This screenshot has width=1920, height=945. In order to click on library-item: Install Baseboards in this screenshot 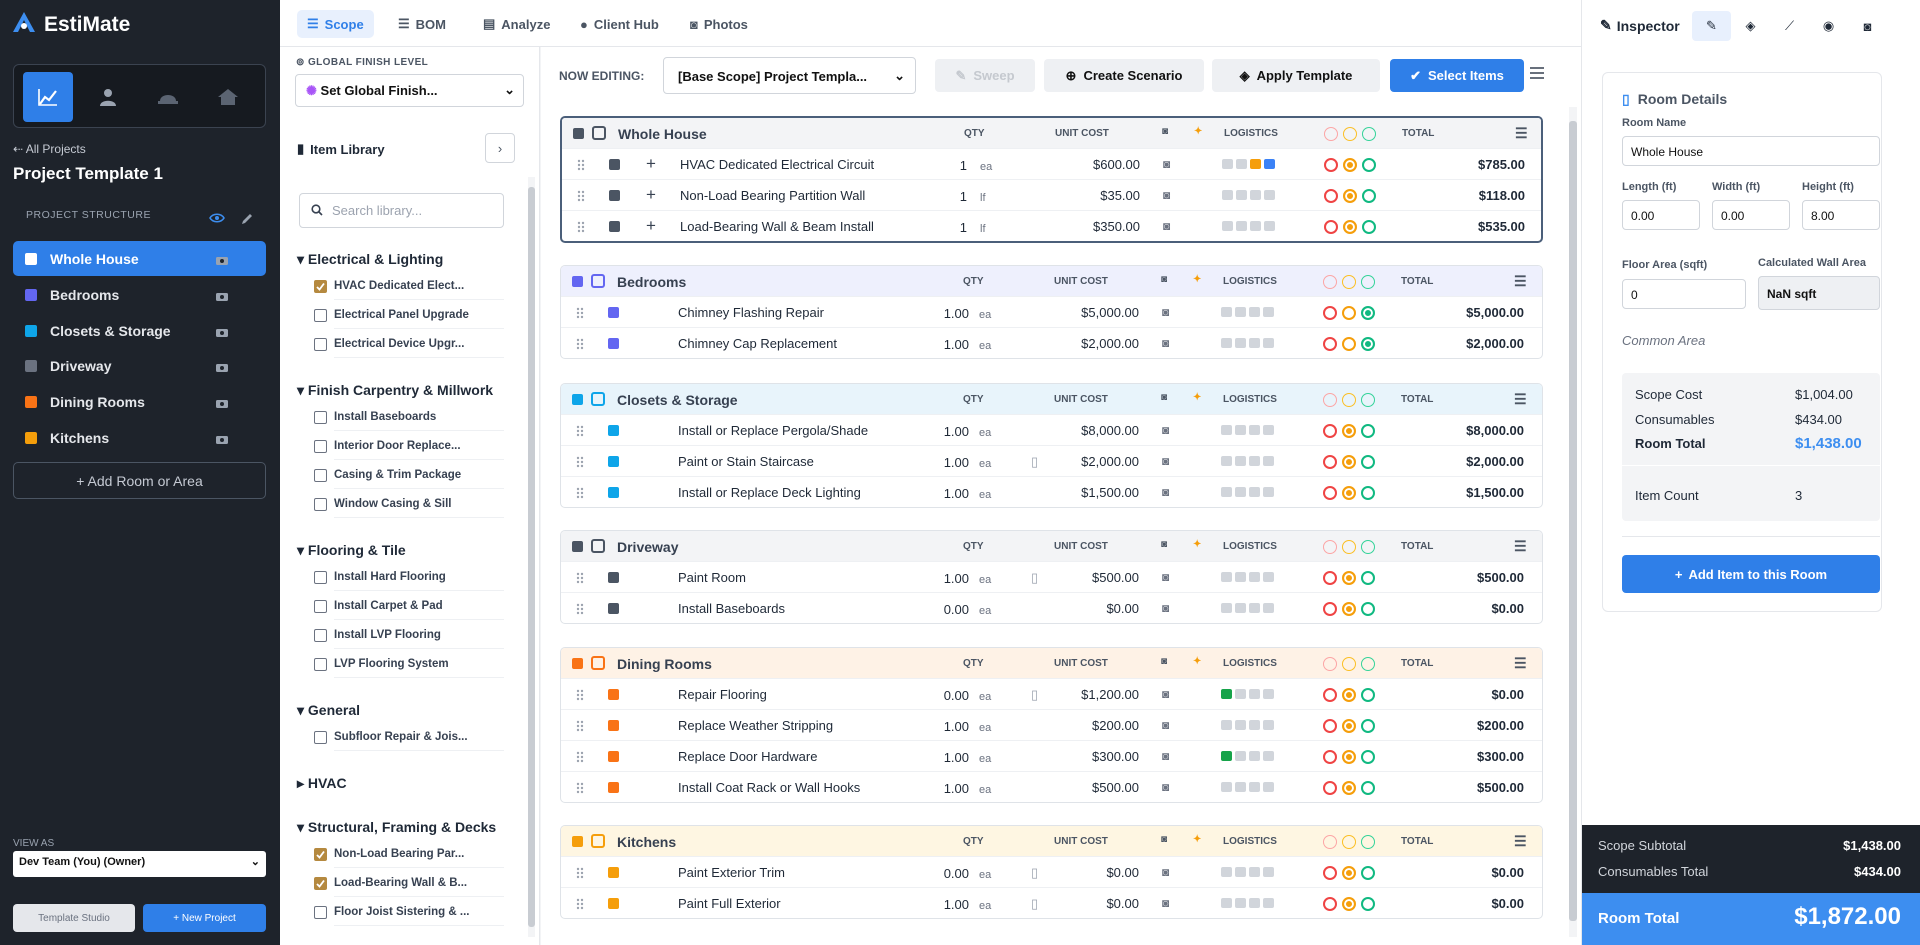, I will do `click(409, 417)`.